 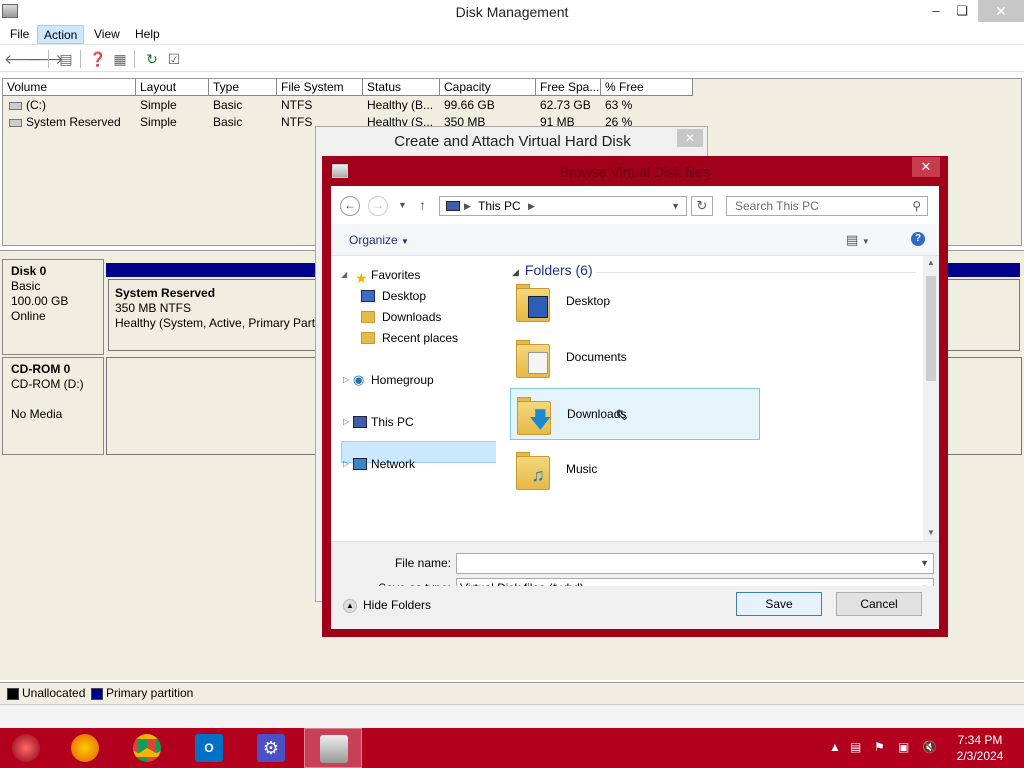 What do you see at coordinates (512, 12) in the screenshot?
I see `title-bar: Disk Management – ❏ ✕` at bounding box center [512, 12].